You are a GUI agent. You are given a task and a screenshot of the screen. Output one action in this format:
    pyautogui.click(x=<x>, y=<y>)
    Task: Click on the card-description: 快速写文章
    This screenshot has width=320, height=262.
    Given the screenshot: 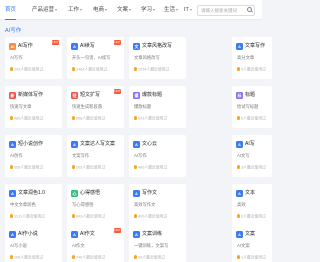 What is the action you would take?
    pyautogui.click(x=21, y=106)
    